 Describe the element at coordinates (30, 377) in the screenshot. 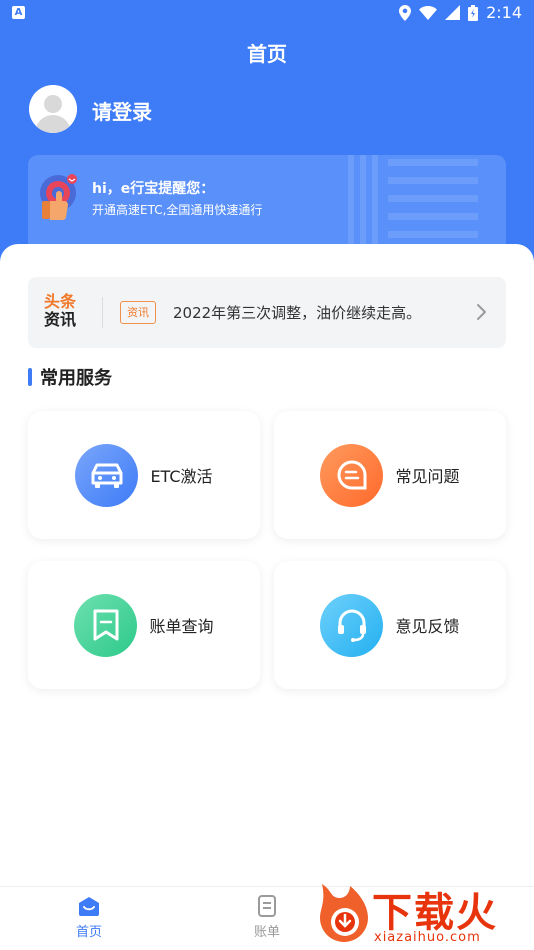

I see `section-accent-bar` at that location.